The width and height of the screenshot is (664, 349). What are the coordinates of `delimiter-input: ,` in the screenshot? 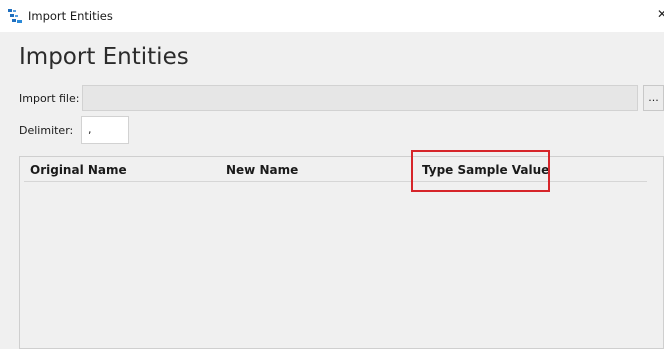 It's located at (105, 130).